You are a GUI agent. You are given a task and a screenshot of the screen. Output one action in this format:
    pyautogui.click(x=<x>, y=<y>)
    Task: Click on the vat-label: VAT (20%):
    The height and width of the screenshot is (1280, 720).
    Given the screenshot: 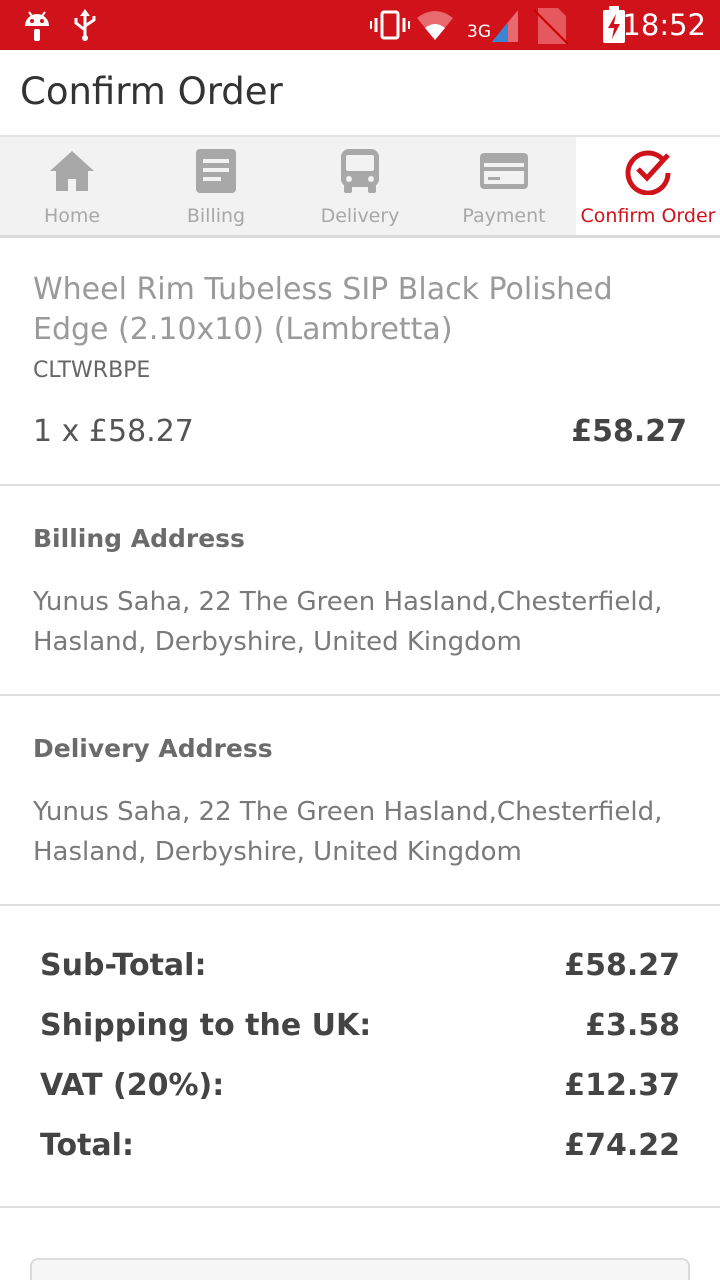 What is the action you would take?
    pyautogui.click(x=132, y=1085)
    